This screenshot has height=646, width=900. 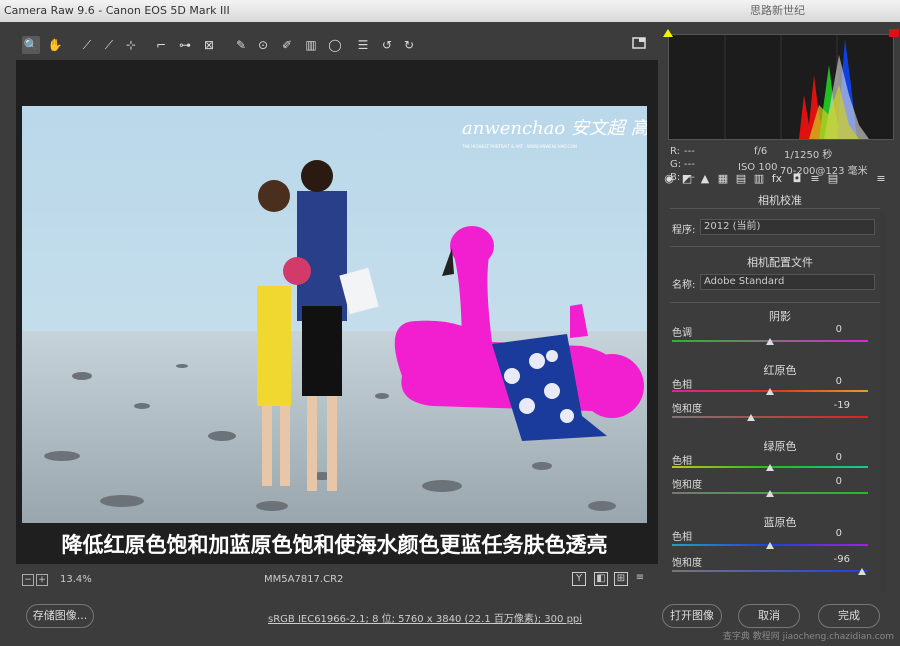 What do you see at coordinates (639, 45) in the screenshot?
I see `fullscreen-toggle-icon` at bounding box center [639, 45].